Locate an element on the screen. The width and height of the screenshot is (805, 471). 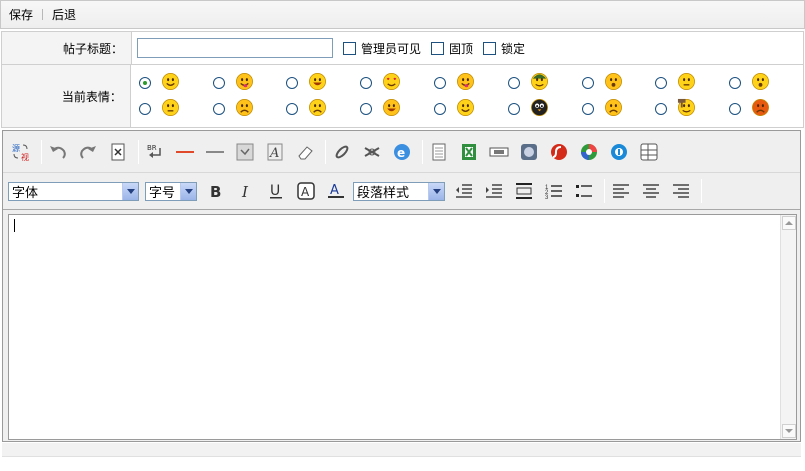
line-break-button: BR is located at coordinates (155, 152).